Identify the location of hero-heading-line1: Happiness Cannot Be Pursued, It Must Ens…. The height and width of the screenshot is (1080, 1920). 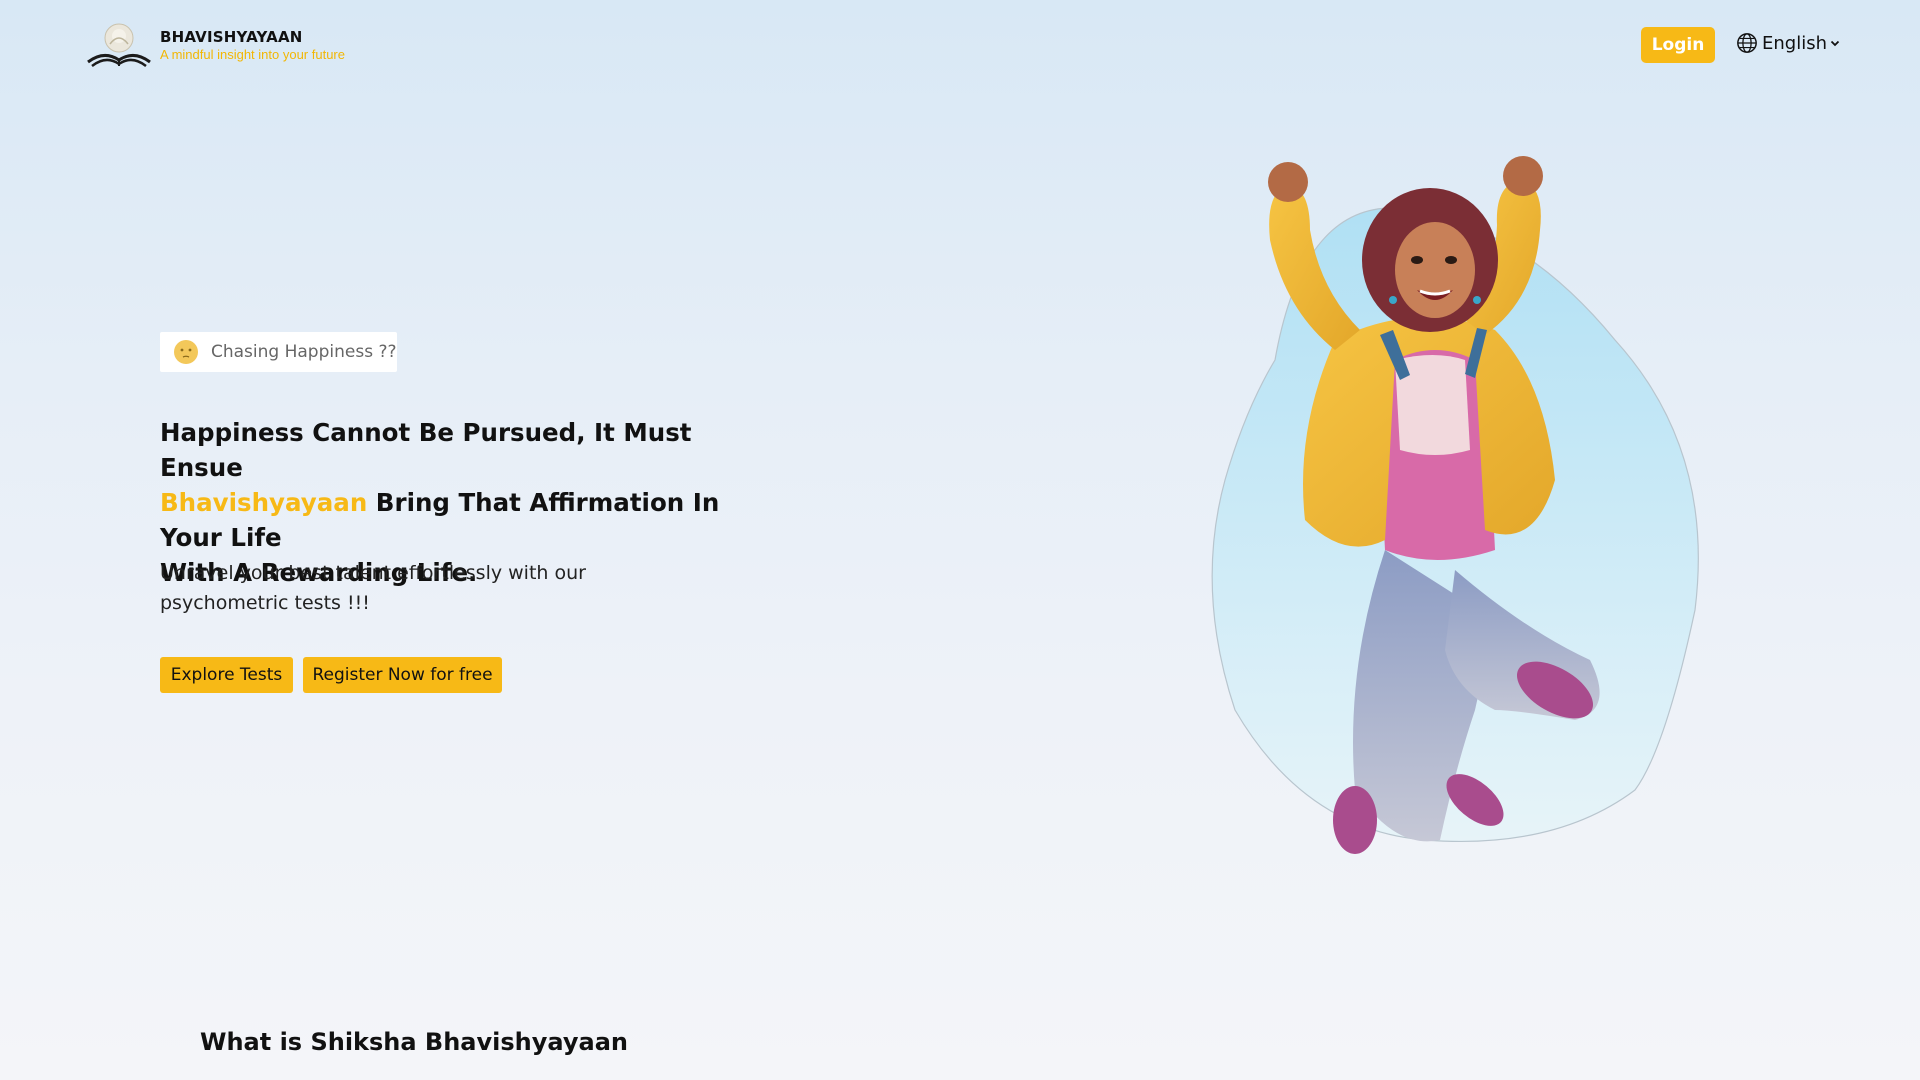
(426, 450).